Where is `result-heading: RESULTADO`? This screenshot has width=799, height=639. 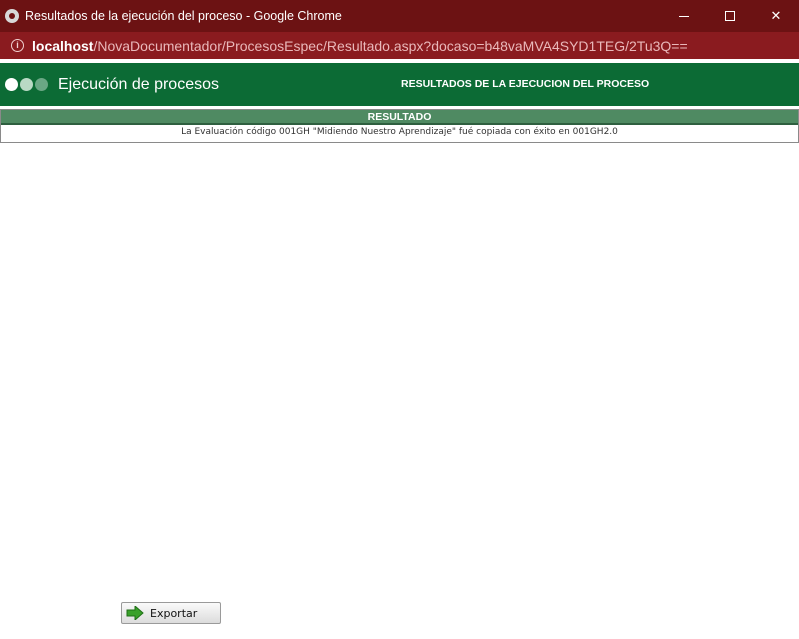
result-heading: RESULTADO is located at coordinates (399, 117).